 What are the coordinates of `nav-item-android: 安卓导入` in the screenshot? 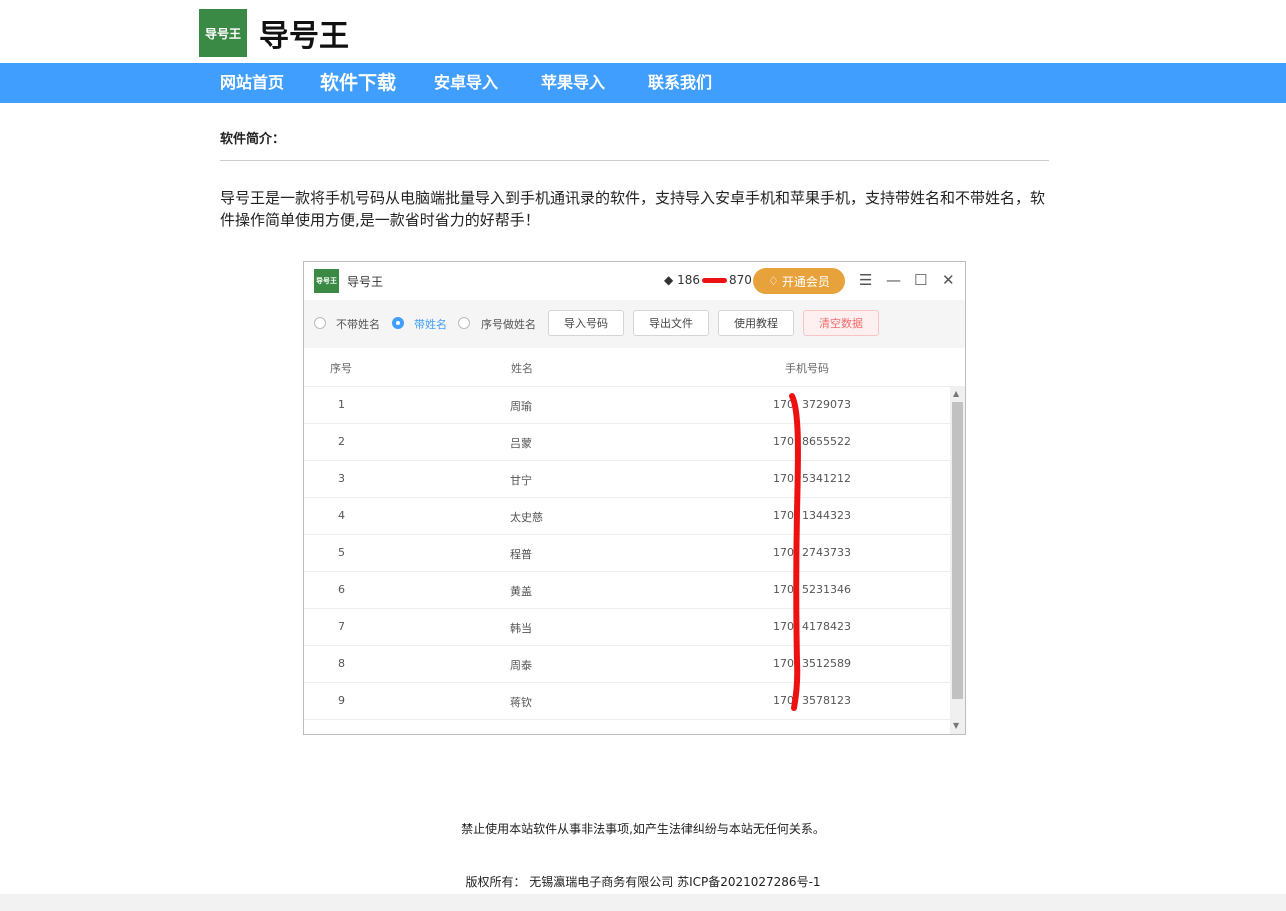 It's located at (466, 83).